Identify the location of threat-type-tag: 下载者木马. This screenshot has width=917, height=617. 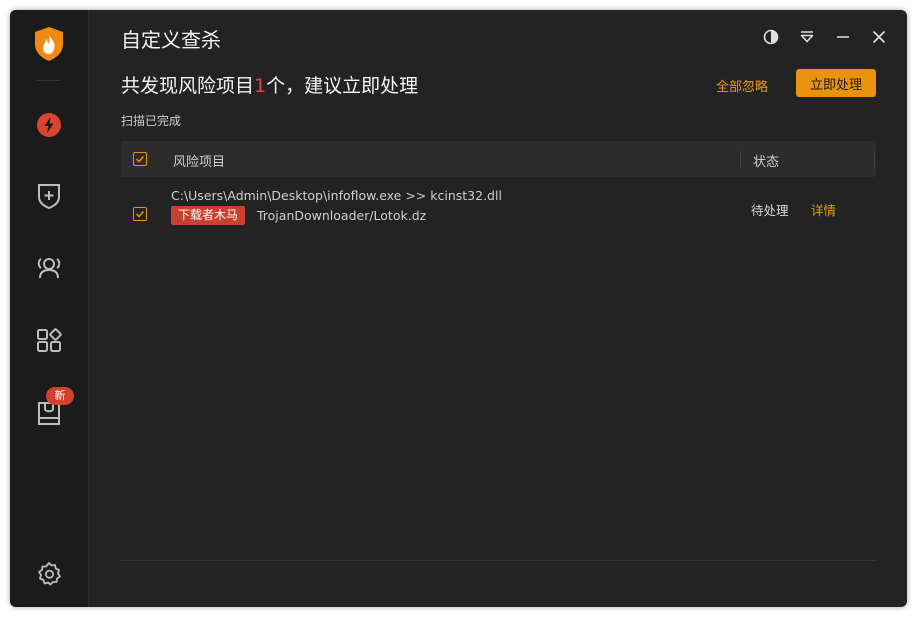
(208, 215).